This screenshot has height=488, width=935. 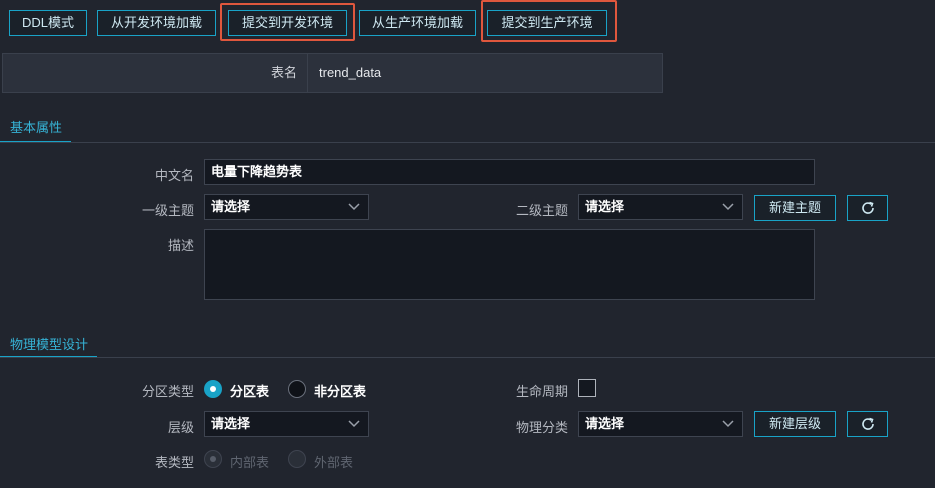 I want to click on non-partition-table-label: 非分区表, so click(x=340, y=390).